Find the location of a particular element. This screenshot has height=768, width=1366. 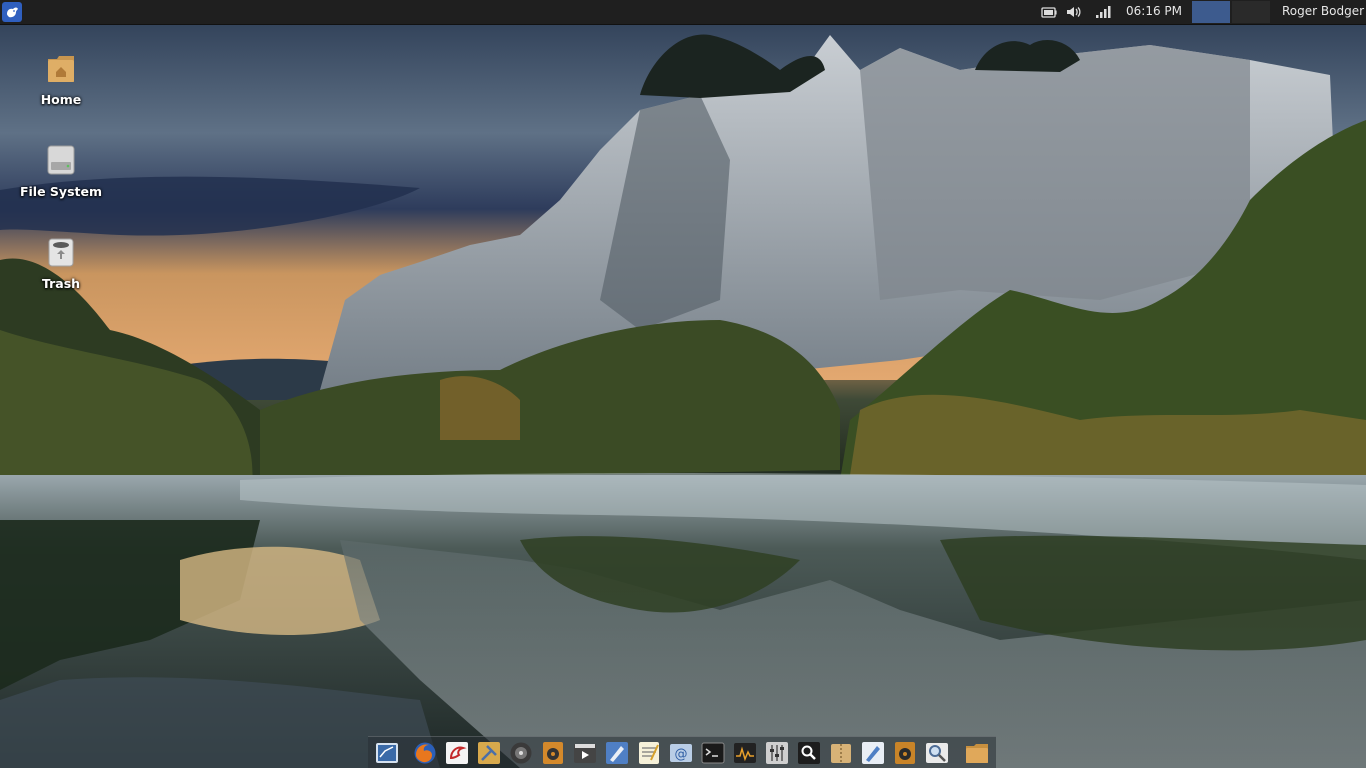

magnifier-icon is located at coordinates (937, 753).